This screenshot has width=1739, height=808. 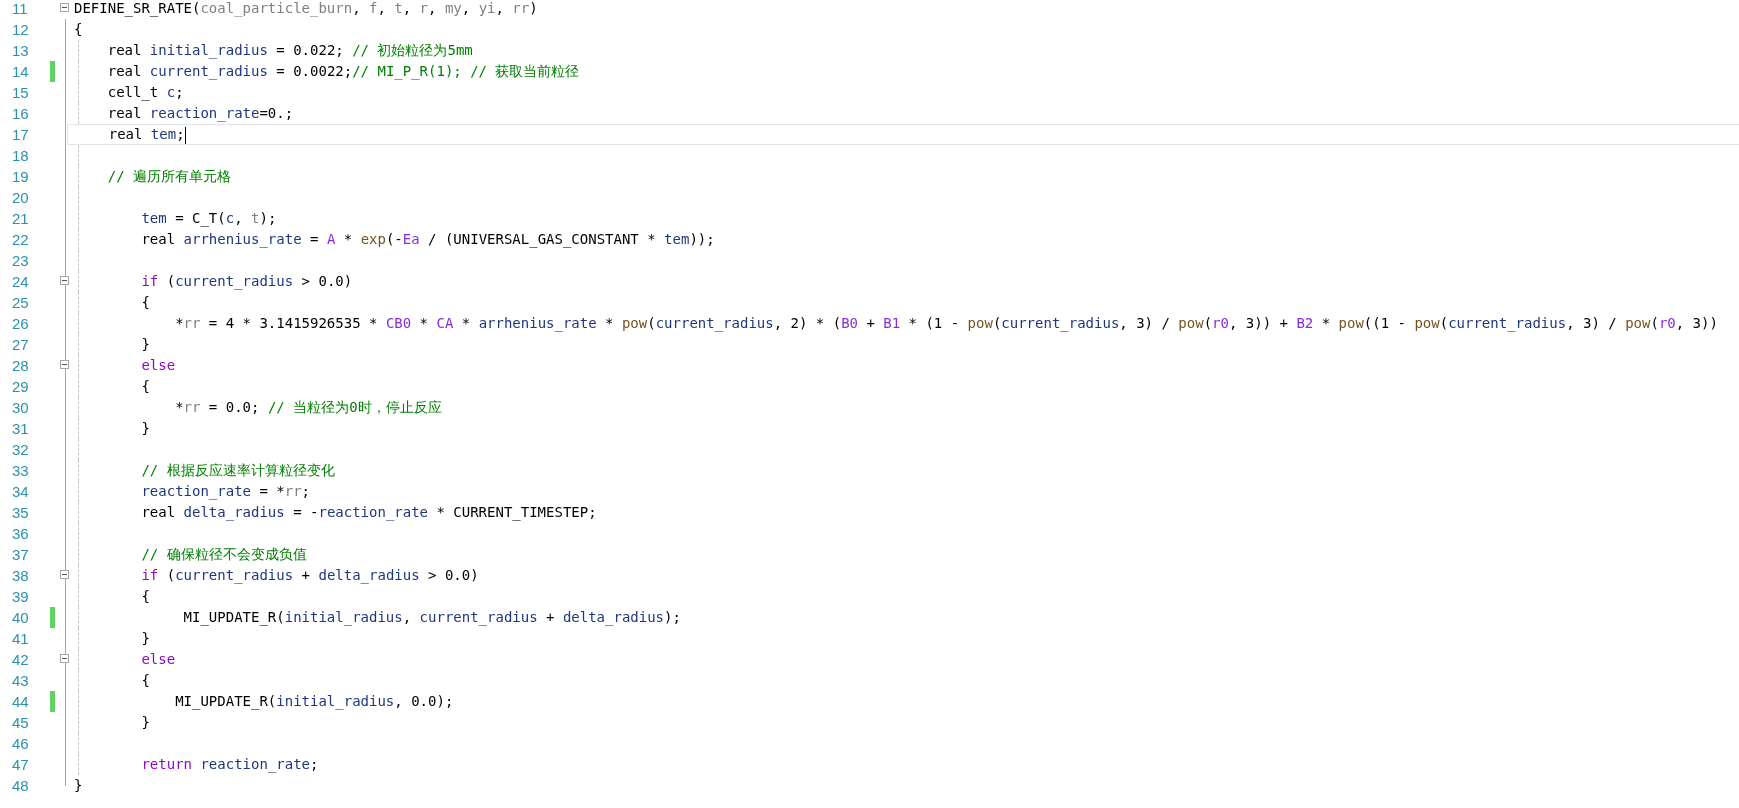 What do you see at coordinates (20, 450) in the screenshot?
I see `line-number: 32` at bounding box center [20, 450].